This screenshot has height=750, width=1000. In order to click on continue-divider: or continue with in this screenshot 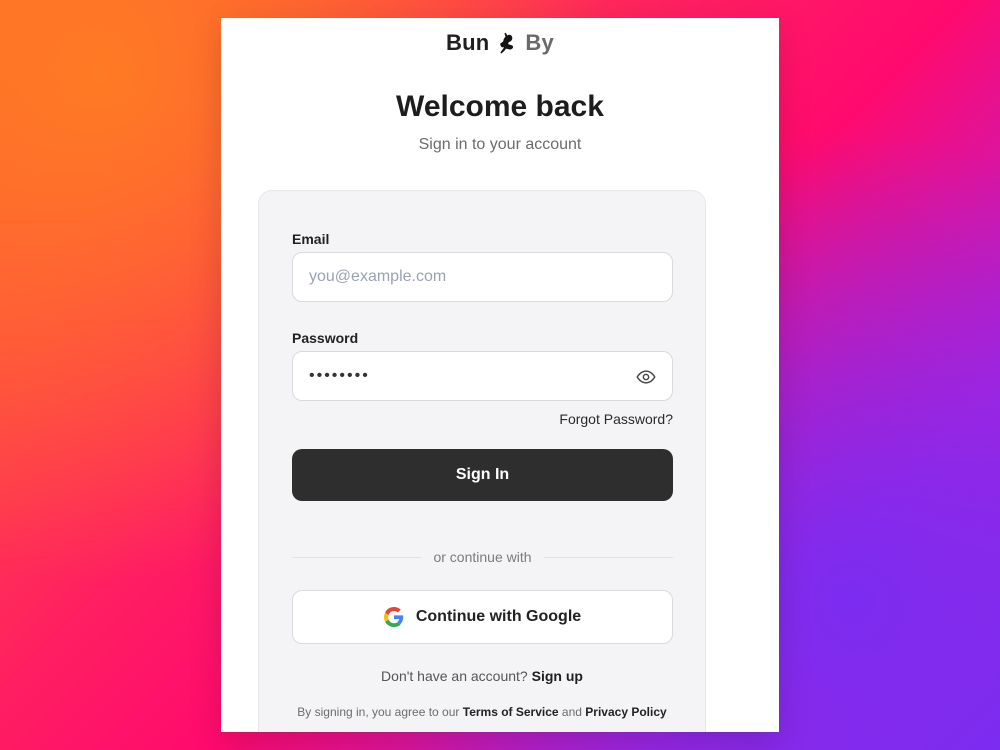, I will do `click(482, 557)`.